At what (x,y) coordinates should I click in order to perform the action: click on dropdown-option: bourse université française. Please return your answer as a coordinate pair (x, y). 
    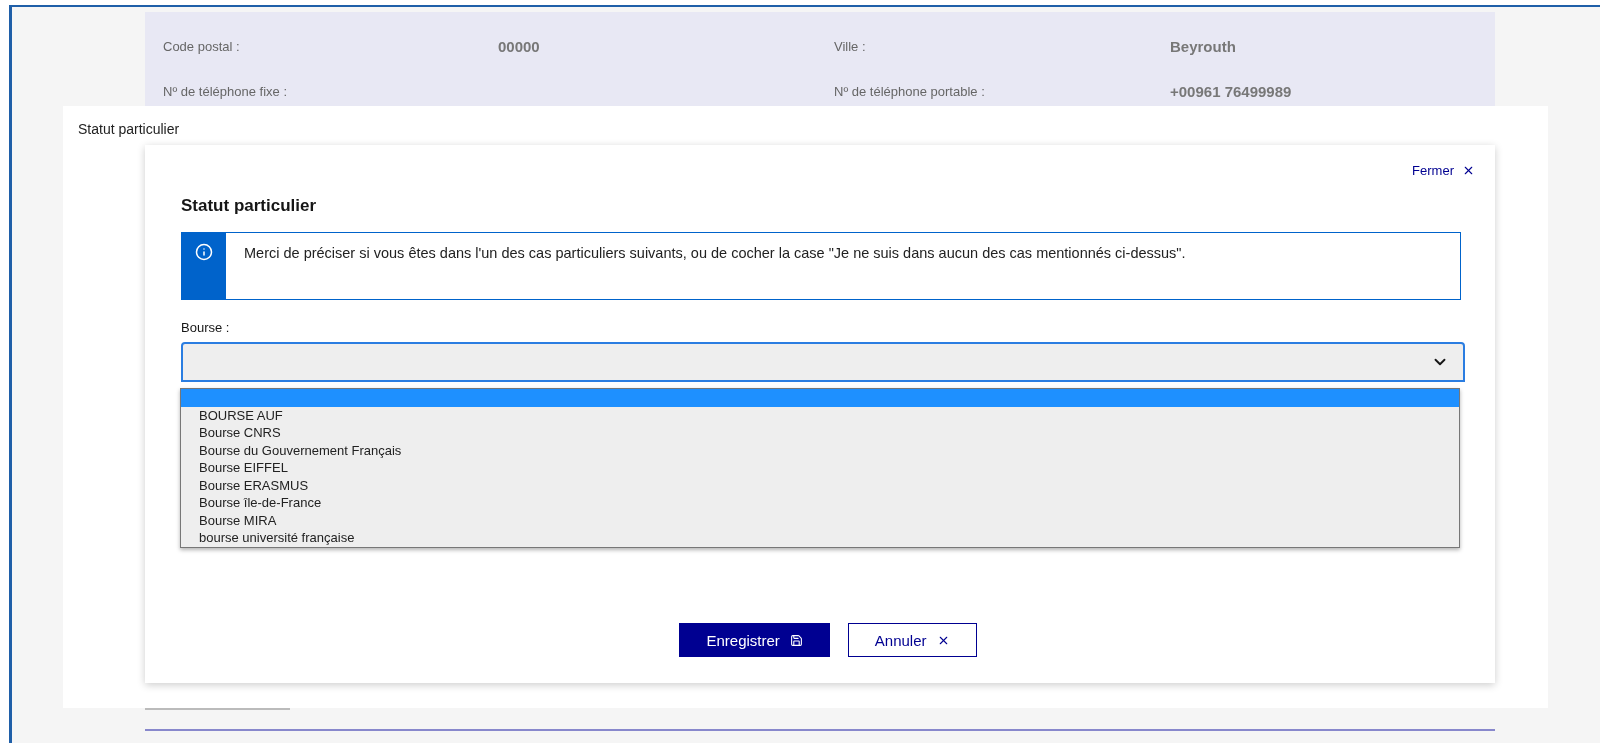
    Looking at the image, I should click on (820, 538).